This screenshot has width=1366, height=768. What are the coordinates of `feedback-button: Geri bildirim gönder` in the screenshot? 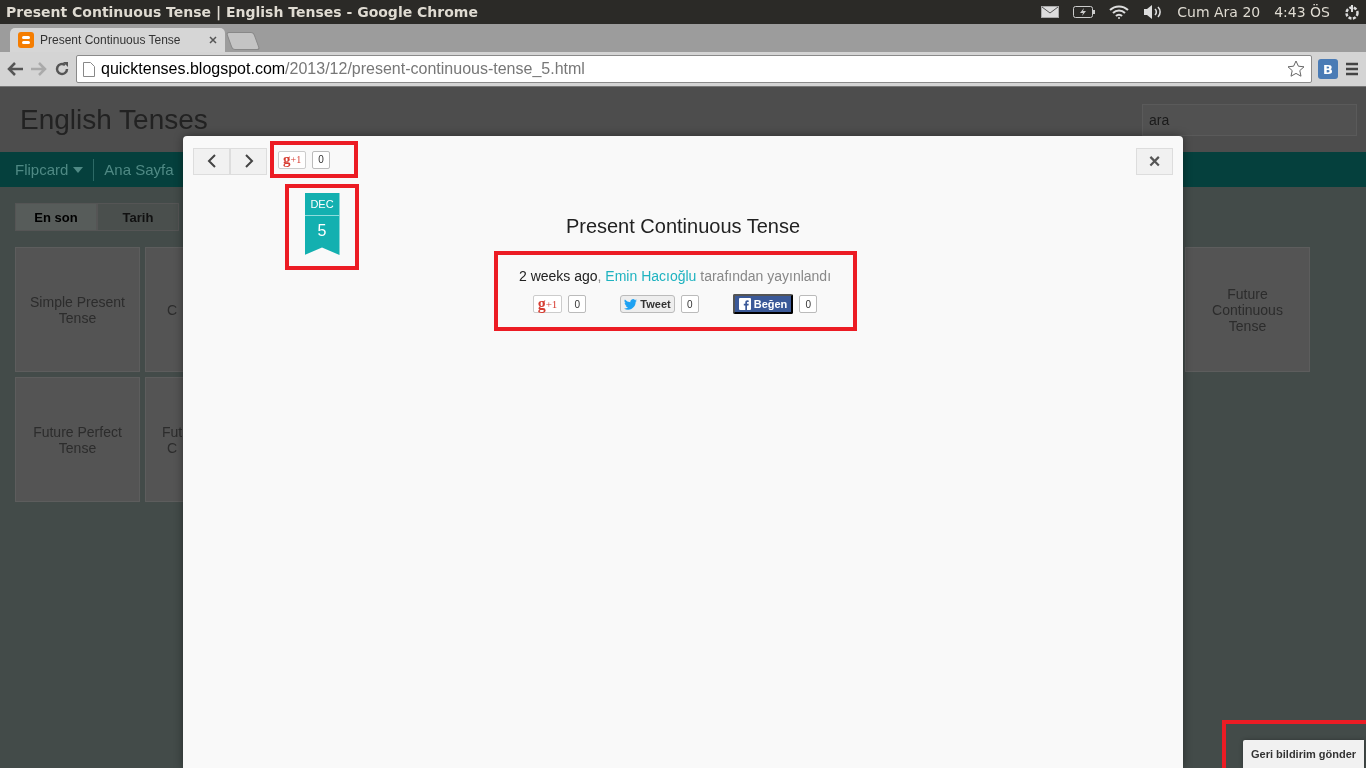 It's located at (1304, 754).